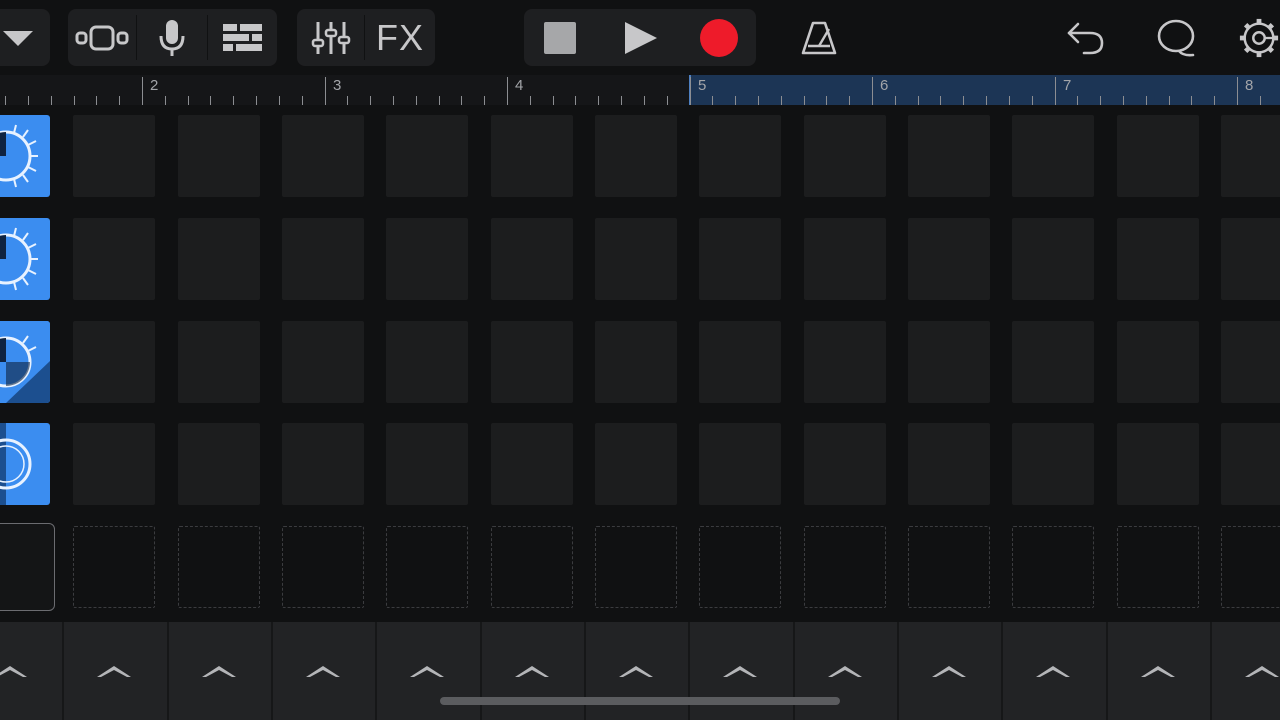  What do you see at coordinates (102, 37) in the screenshot?
I see `view-toggle-icon` at bounding box center [102, 37].